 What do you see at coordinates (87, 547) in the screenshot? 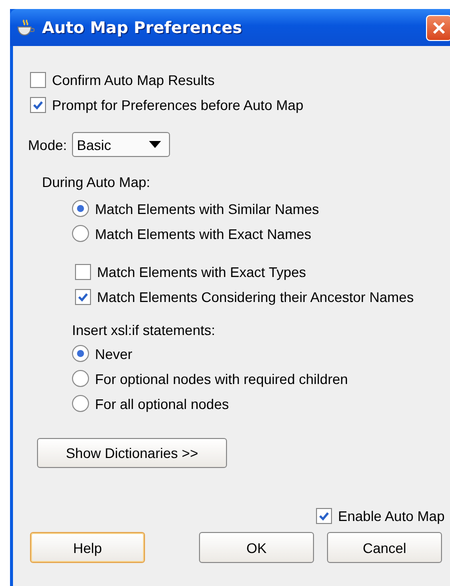
I see `dialog-button: Help` at bounding box center [87, 547].